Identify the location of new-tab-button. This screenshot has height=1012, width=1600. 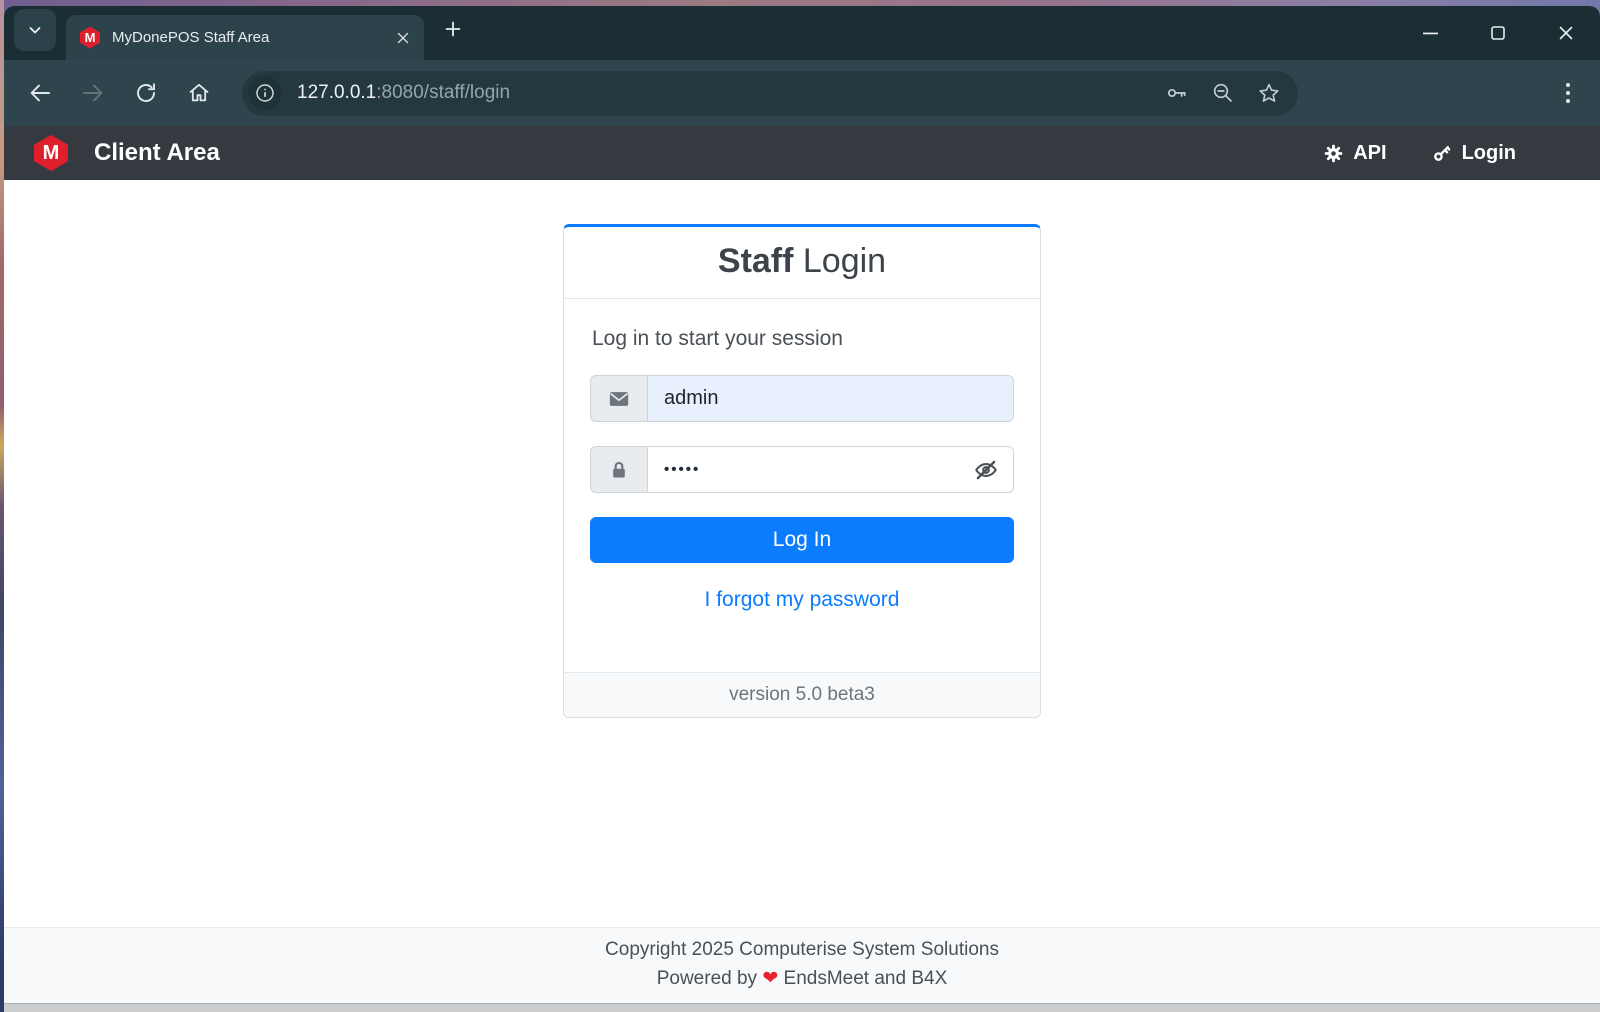
(453, 29).